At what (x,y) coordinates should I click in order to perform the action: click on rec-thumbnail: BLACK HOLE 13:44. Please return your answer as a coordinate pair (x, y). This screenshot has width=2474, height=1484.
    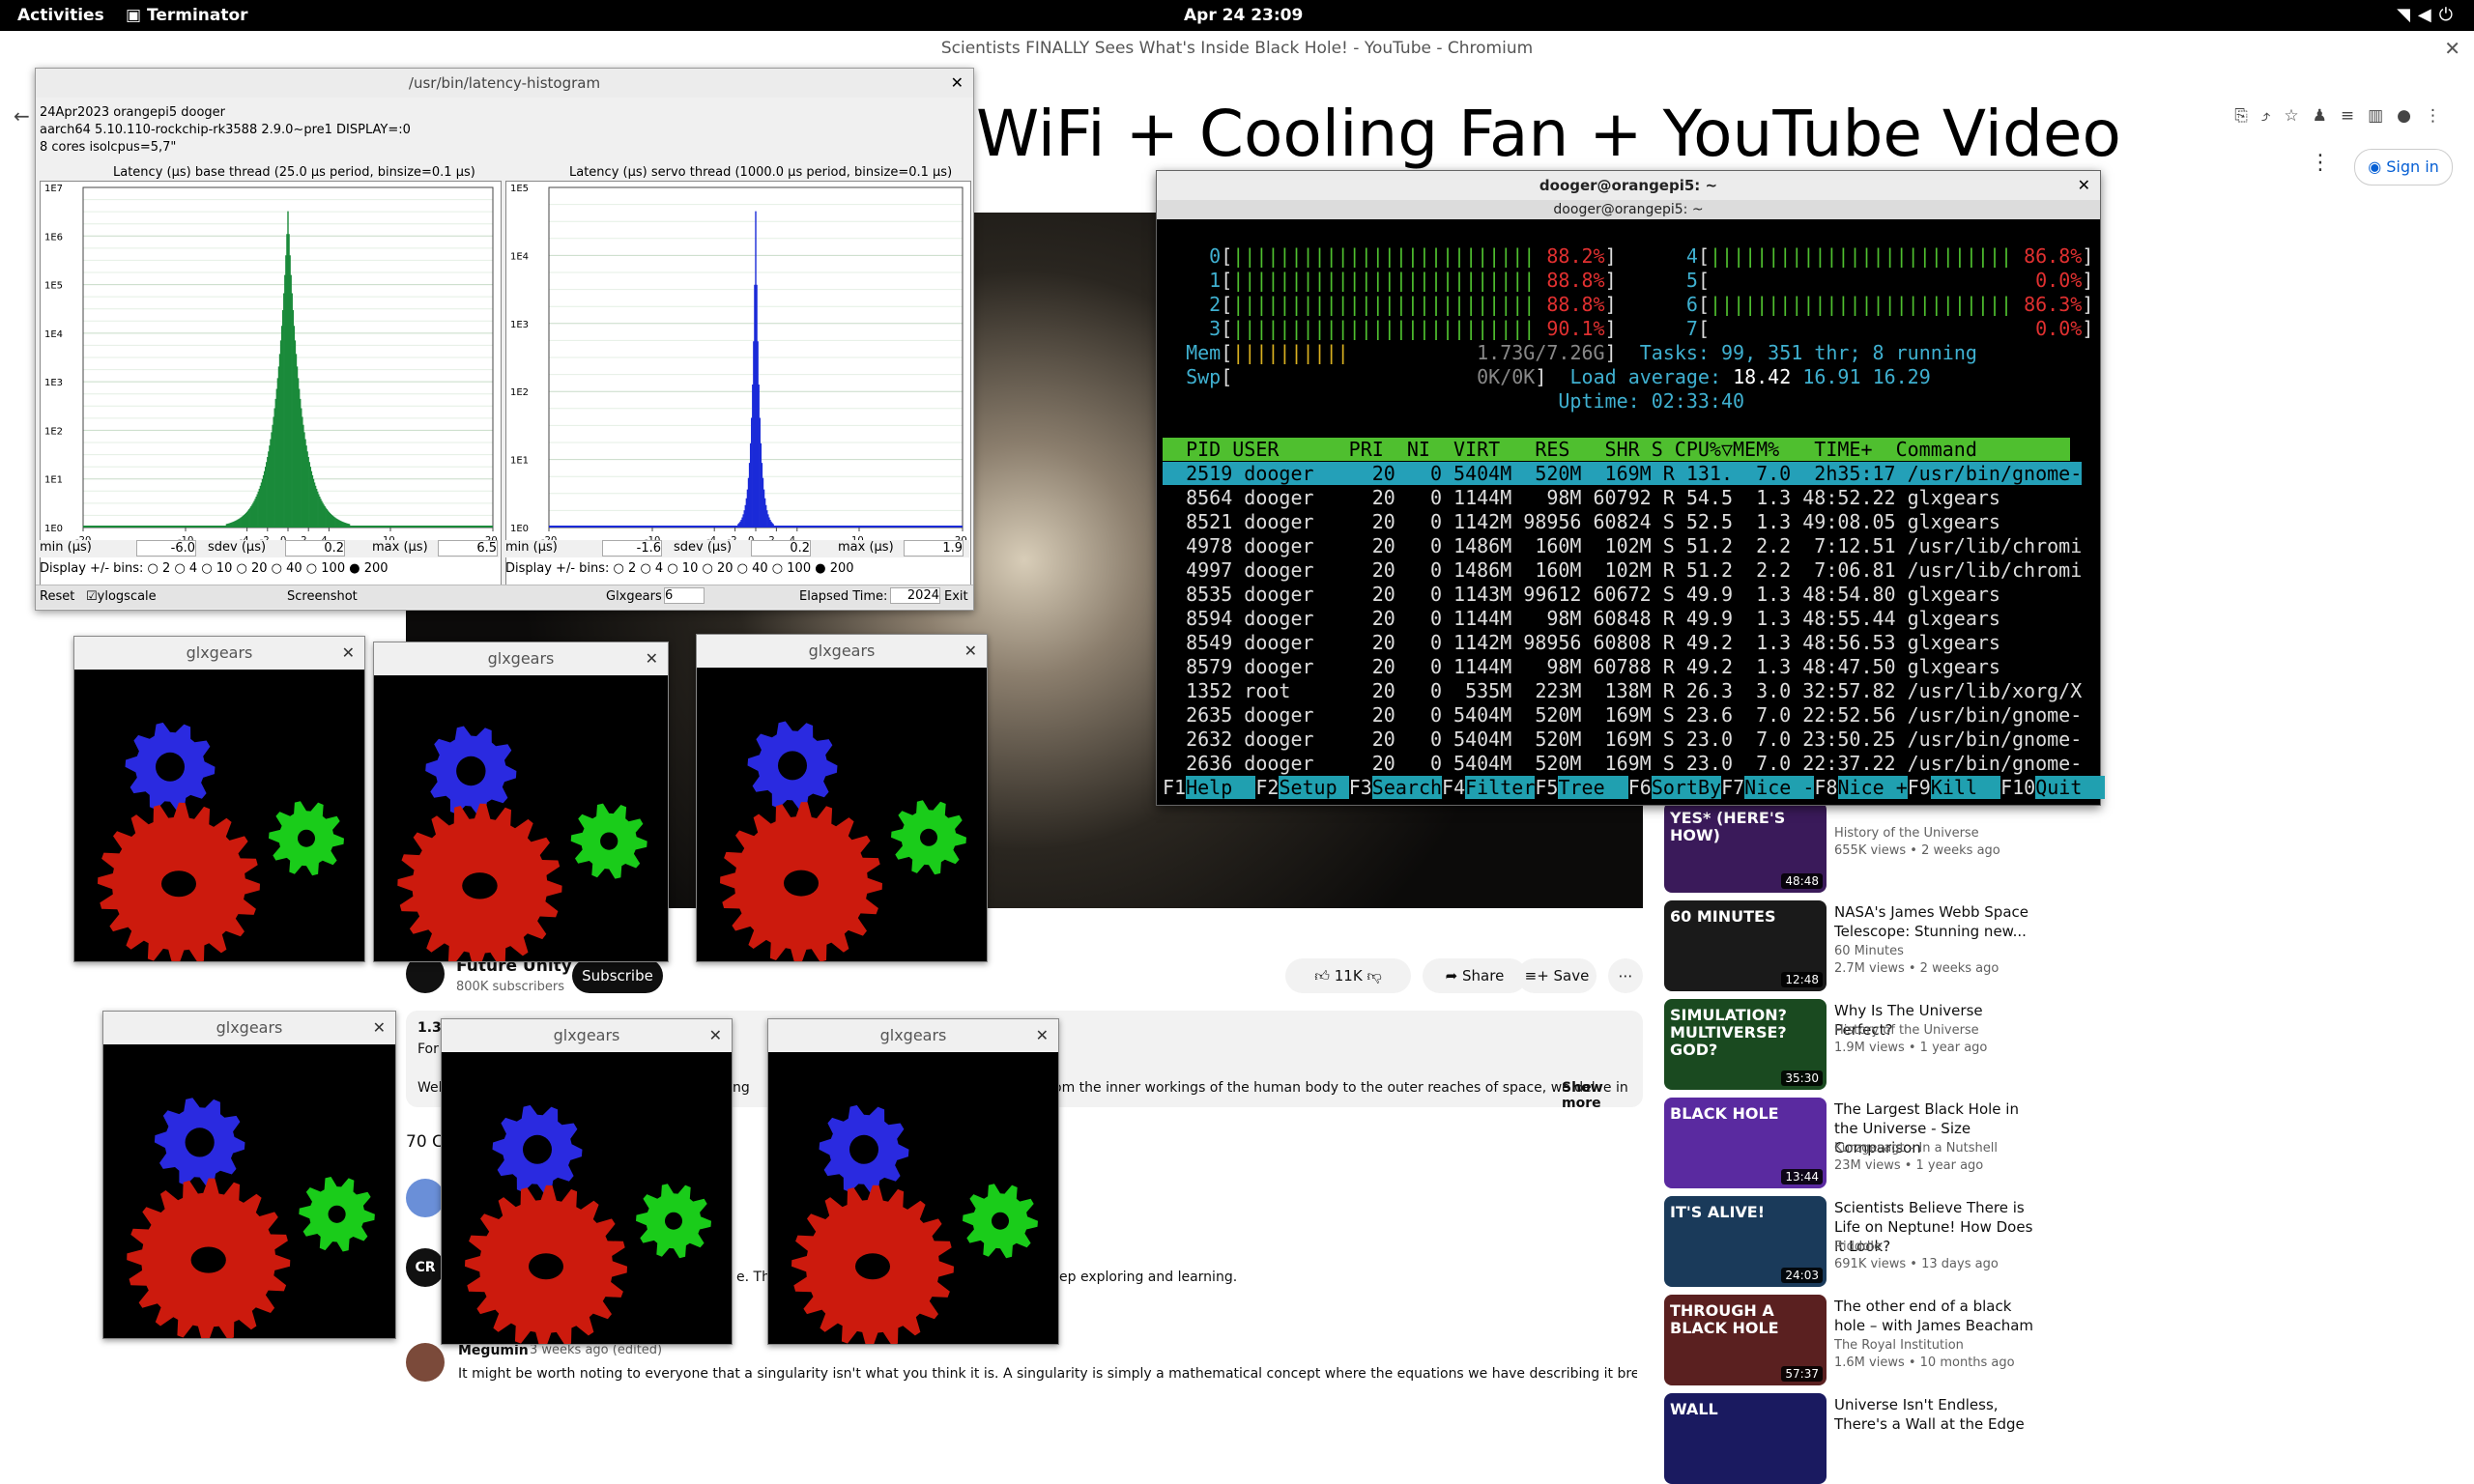
    Looking at the image, I should click on (1746, 1143).